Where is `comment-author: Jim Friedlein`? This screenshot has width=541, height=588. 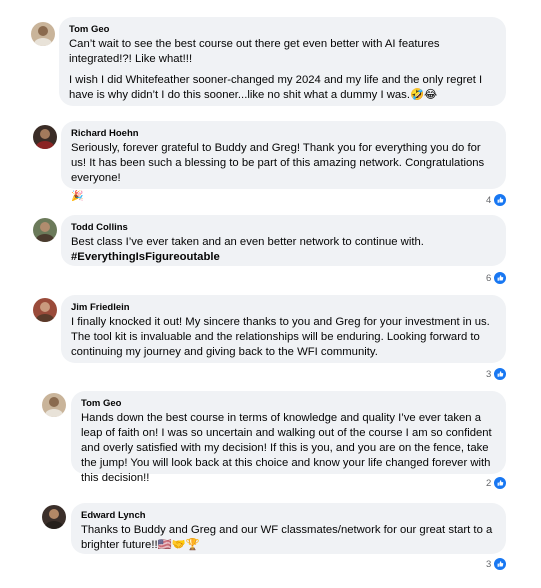
comment-author: Jim Friedlein is located at coordinates (283, 307).